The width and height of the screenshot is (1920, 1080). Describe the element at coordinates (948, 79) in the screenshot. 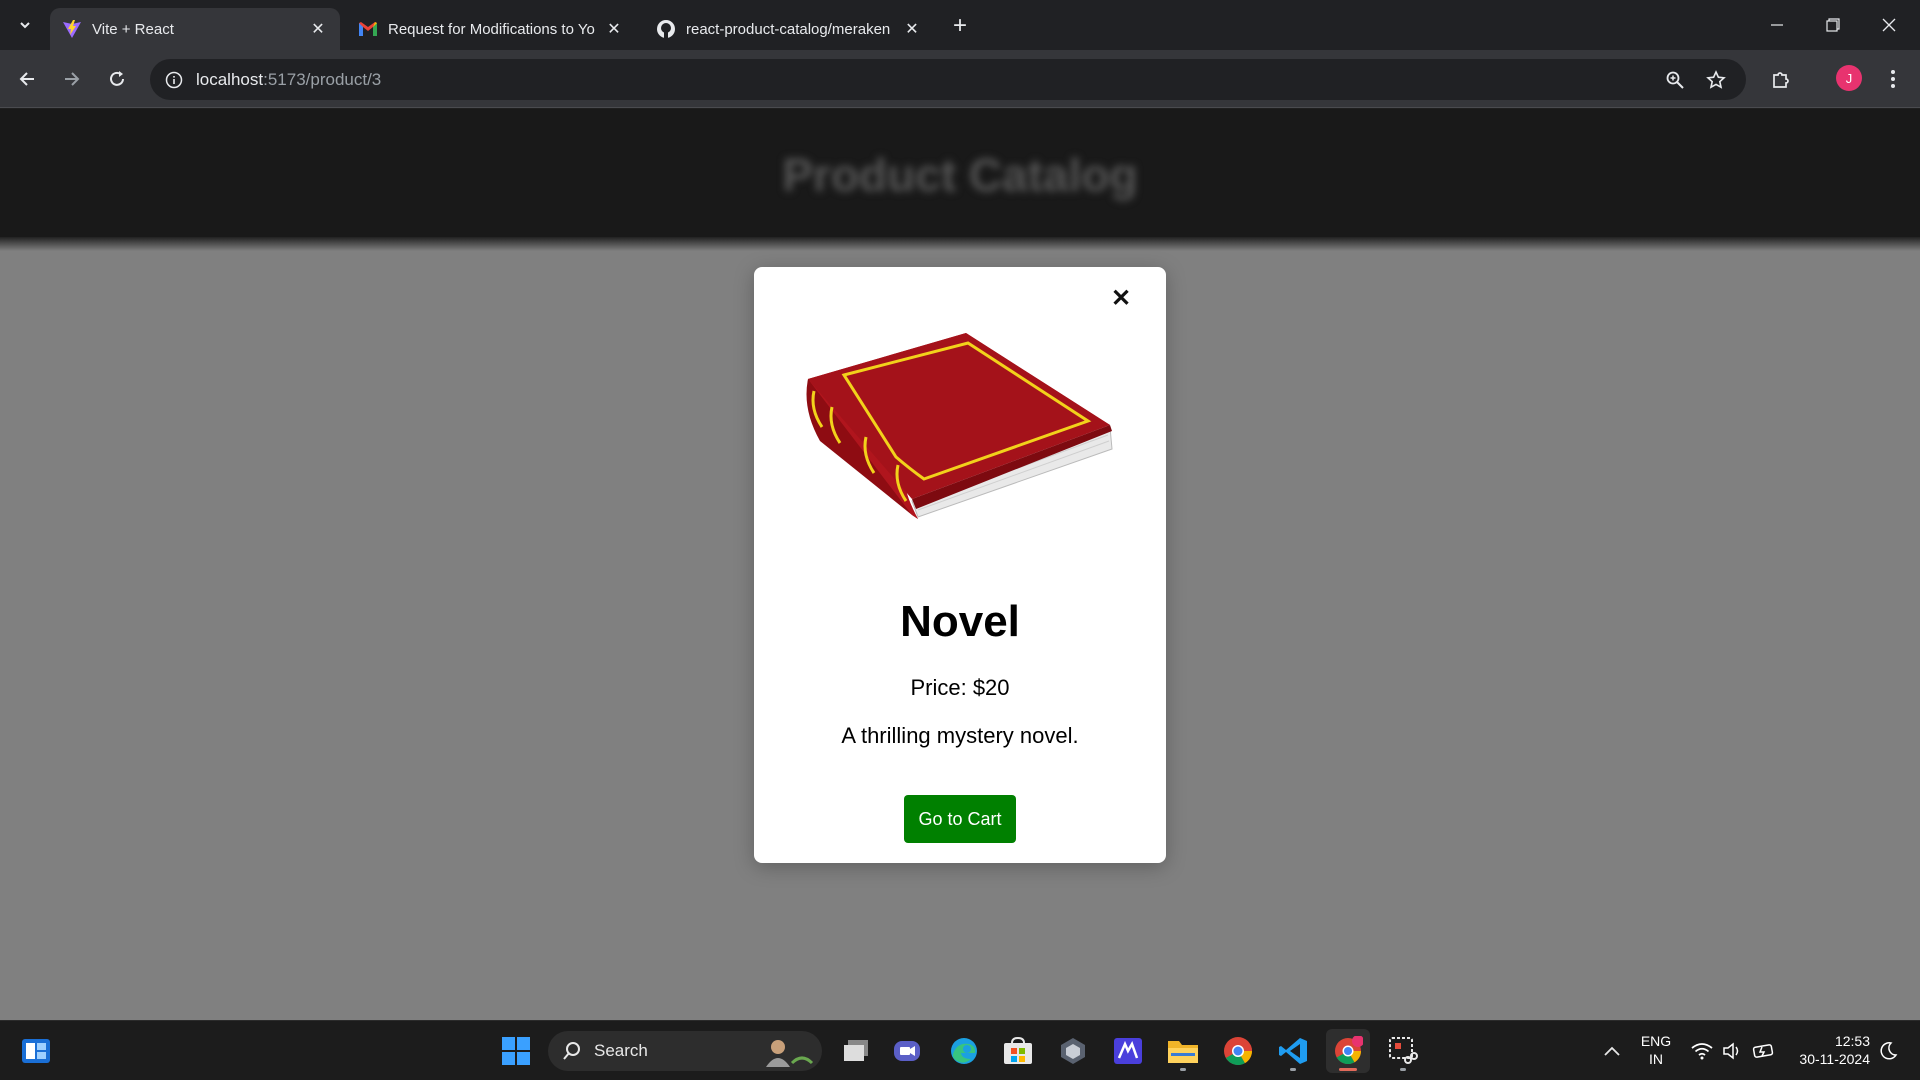

I see `address-bar: localhost:5173/product/3` at that location.